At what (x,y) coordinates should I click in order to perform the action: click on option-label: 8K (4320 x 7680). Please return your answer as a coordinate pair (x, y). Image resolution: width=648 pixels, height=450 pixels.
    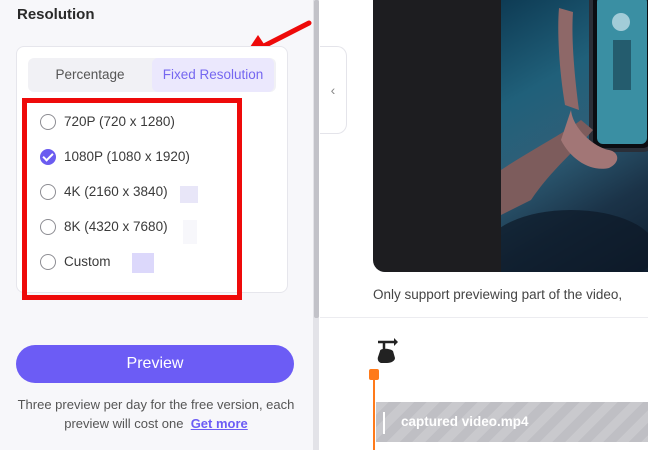
    Looking at the image, I should click on (116, 226).